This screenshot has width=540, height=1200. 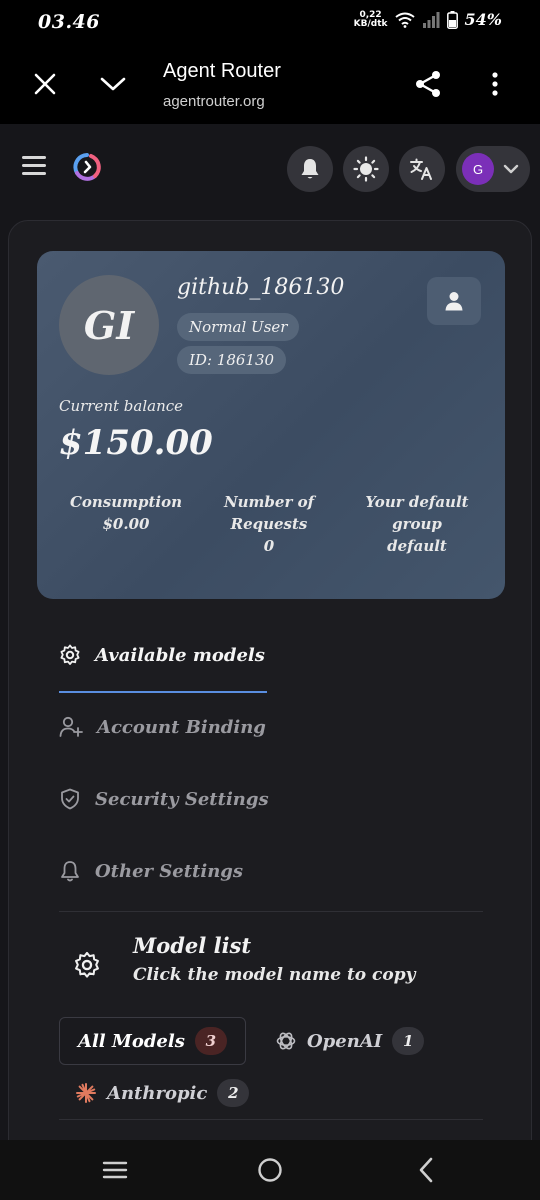 I want to click on stat-default-group: Your default group default, so click(x=417, y=524).